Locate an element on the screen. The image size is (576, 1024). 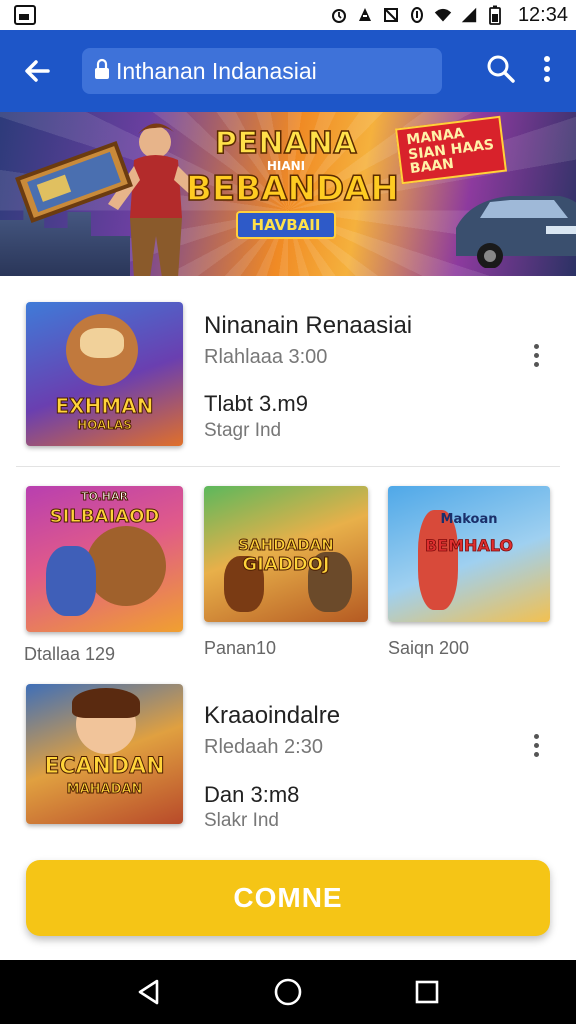
featured-2-thumb-text-2: MAHADAN is located at coordinates (104, 790).